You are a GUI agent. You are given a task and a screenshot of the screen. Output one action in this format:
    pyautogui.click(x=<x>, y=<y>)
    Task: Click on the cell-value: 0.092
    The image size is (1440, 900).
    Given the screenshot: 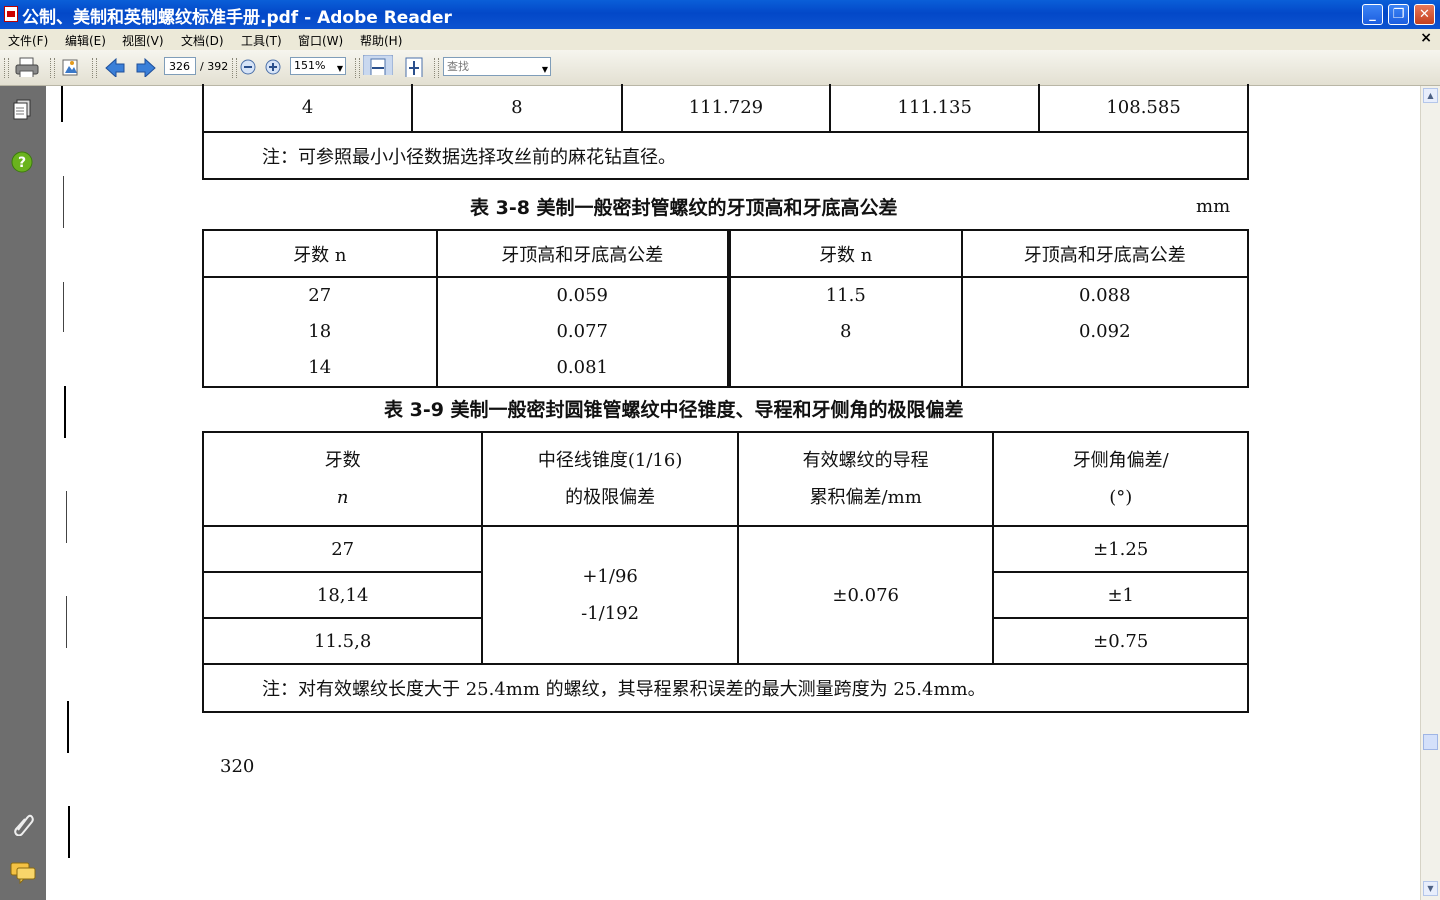 What is the action you would take?
    pyautogui.click(x=1104, y=331)
    